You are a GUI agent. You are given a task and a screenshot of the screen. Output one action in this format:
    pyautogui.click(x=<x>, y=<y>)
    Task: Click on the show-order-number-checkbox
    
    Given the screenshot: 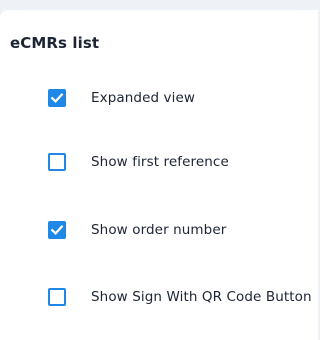 What is the action you would take?
    pyautogui.click(x=57, y=230)
    